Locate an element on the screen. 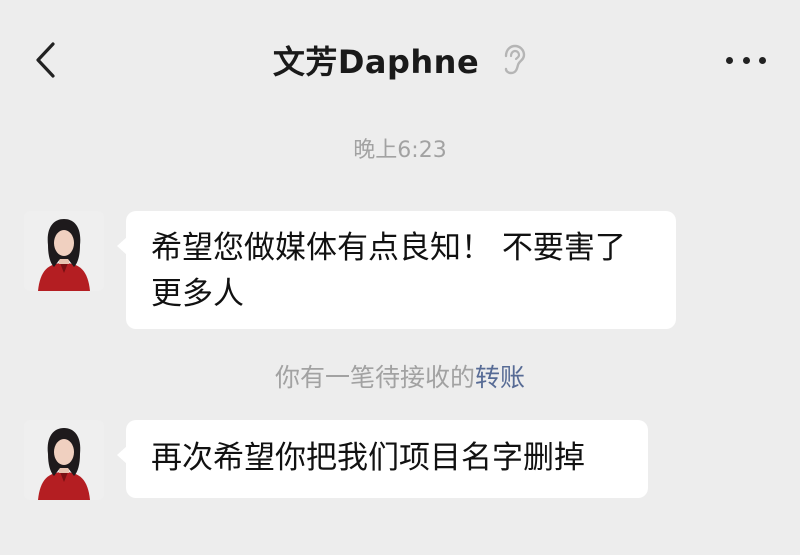  transfer-notice: 你有一笔待接收的转账 is located at coordinates (400, 376).